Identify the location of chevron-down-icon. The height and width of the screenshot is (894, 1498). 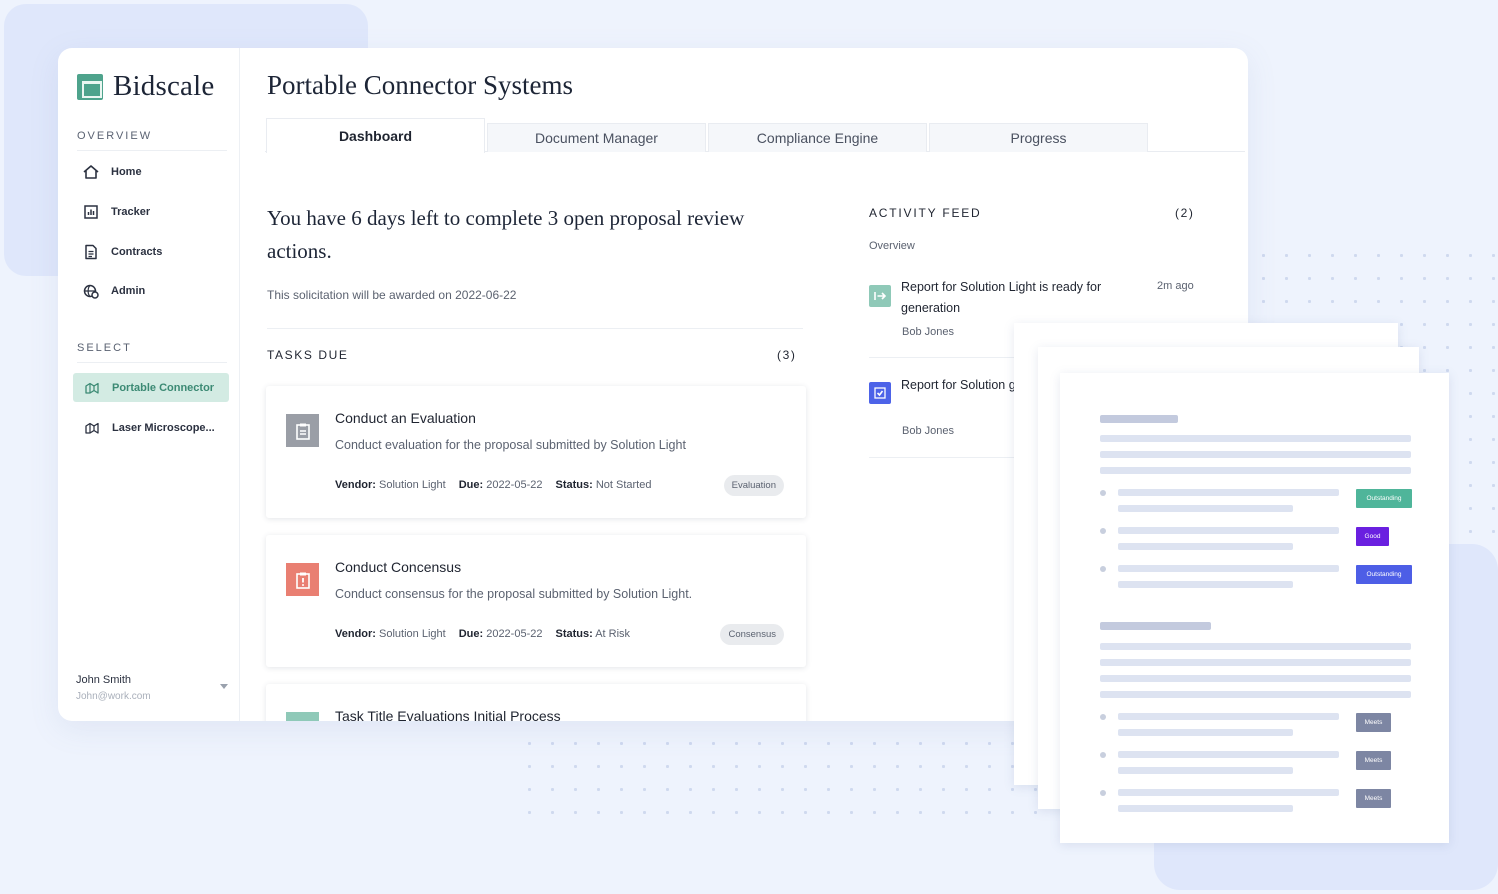
(224, 686).